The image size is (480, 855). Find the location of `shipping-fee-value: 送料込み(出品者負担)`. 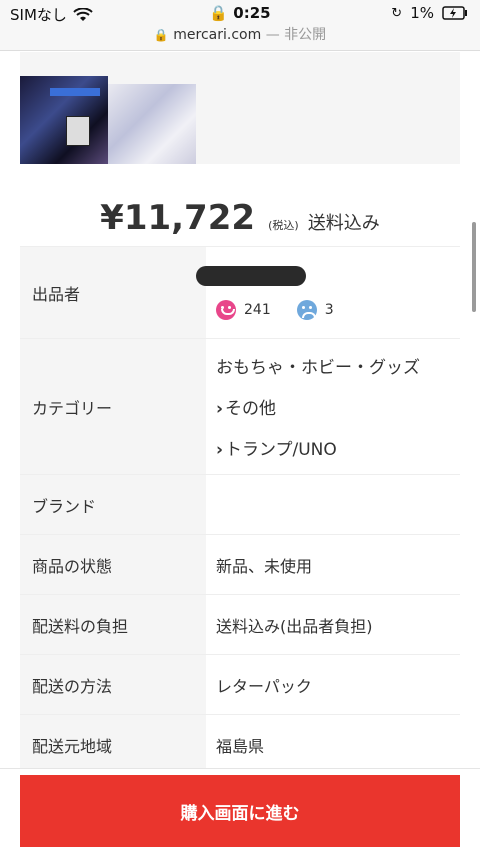

shipping-fee-value: 送料込み(出品者負担) is located at coordinates (333, 624).